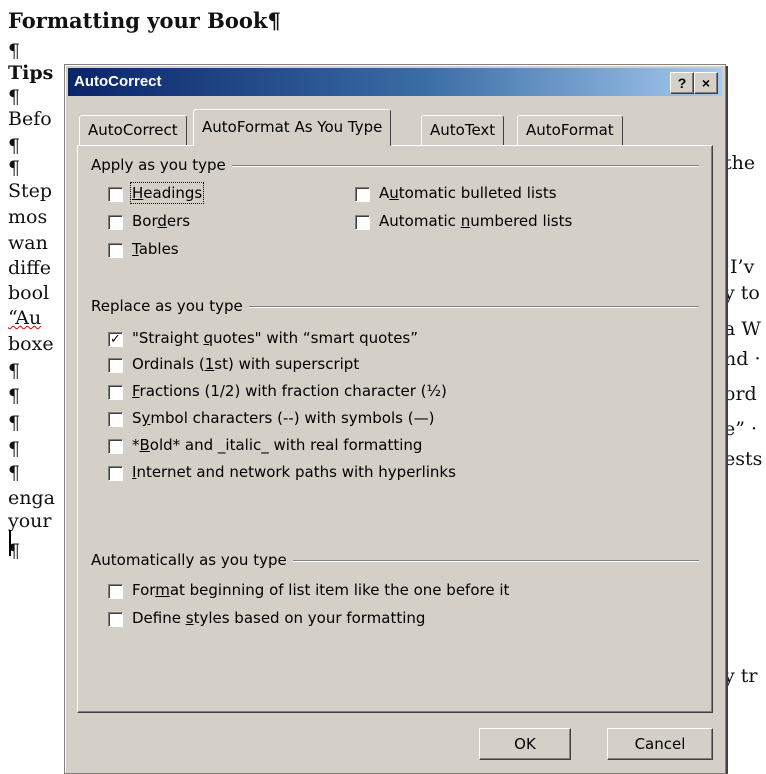  What do you see at coordinates (742, 293) in the screenshot?
I see `document-line-fragment: y to` at bounding box center [742, 293].